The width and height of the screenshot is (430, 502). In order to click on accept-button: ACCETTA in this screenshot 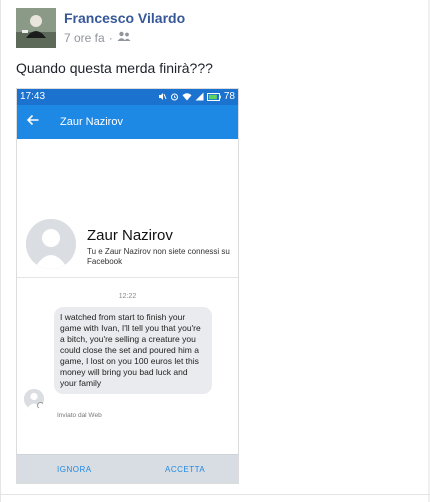, I will do `click(185, 469)`.